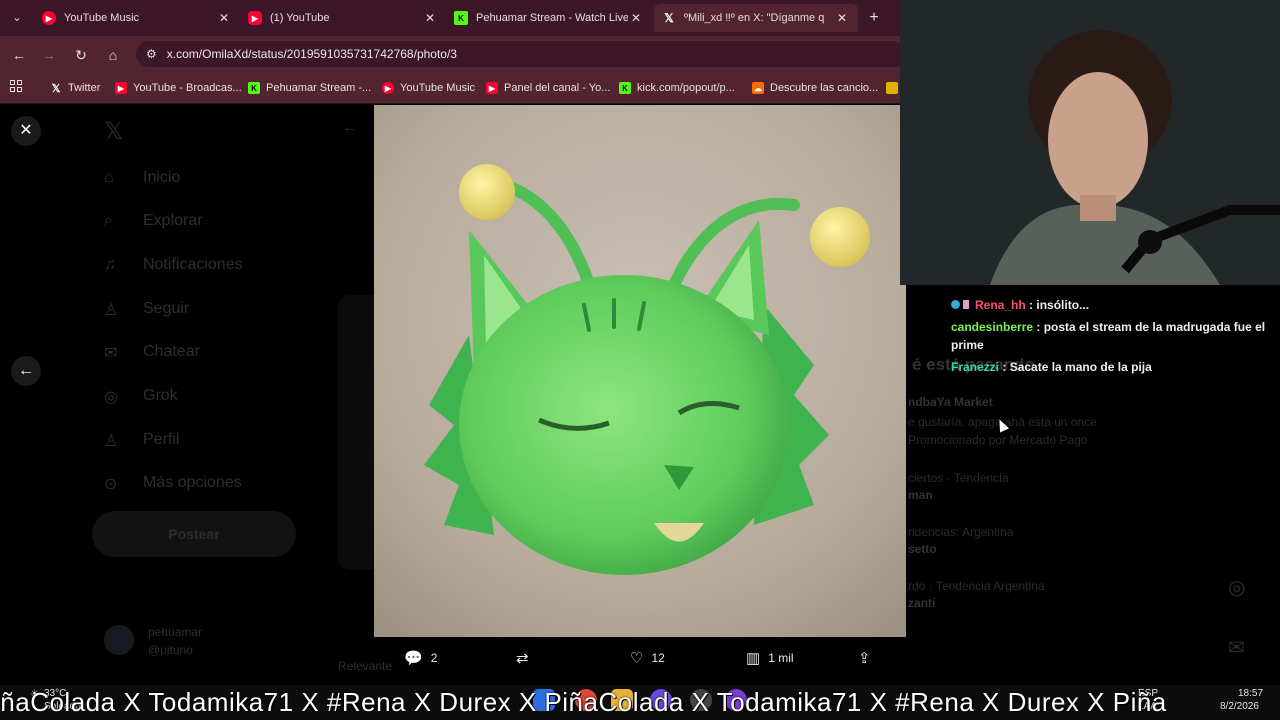 Image resolution: width=1280 pixels, height=720 pixels. I want to click on tab-title: YouTube Music, so click(102, 18).